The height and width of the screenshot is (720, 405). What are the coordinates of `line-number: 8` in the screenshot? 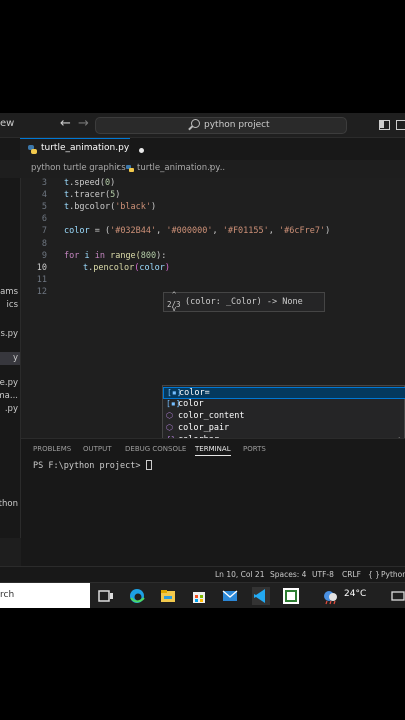 It's located at (44, 244).